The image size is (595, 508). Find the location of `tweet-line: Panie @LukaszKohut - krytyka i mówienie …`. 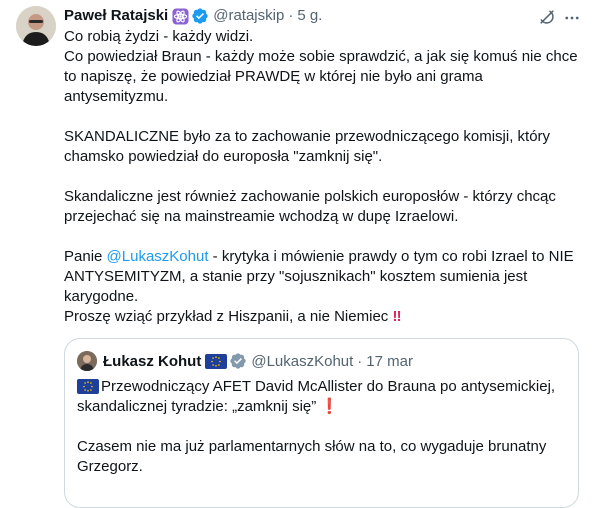

tweet-line: Panie @LukaszKohut - krytyka i mówienie … is located at coordinates (324, 277).